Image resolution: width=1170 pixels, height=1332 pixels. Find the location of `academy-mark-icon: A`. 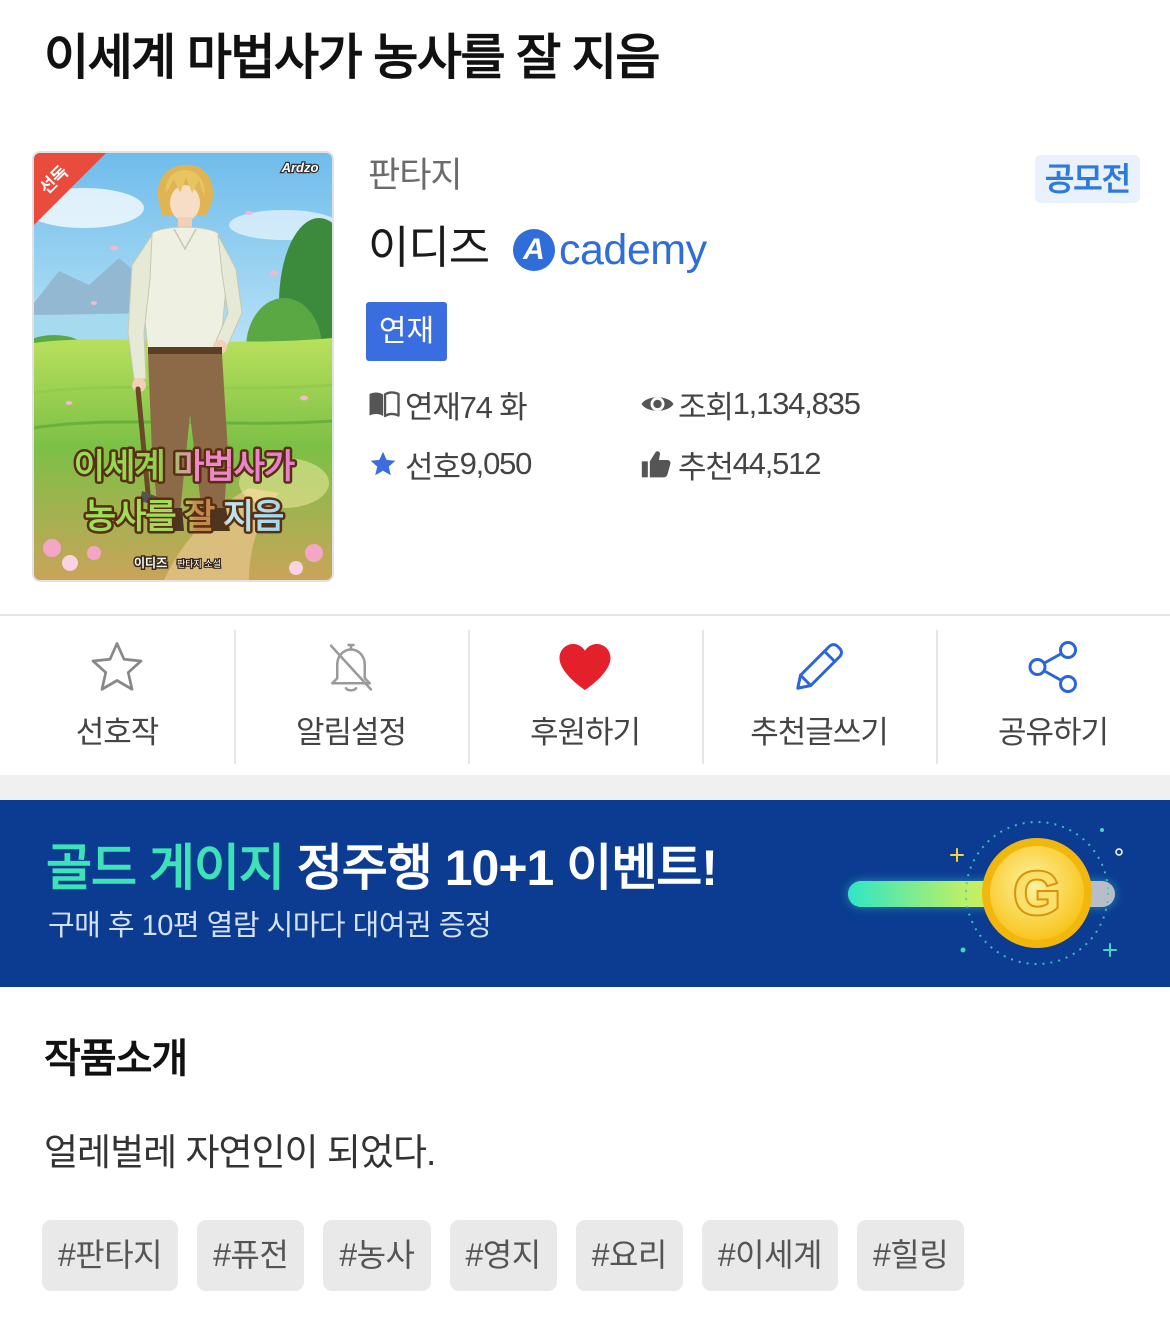

academy-mark-icon: A is located at coordinates (534, 250).